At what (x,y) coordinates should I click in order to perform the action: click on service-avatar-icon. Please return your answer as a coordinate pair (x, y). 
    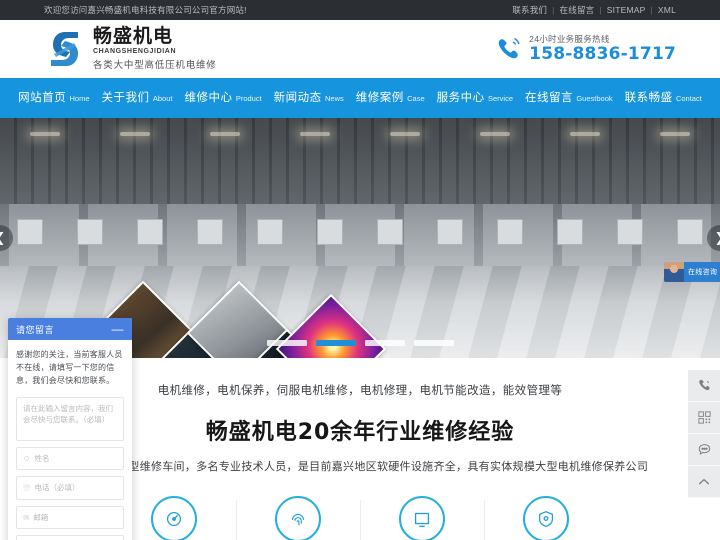
    Looking at the image, I should click on (674, 272).